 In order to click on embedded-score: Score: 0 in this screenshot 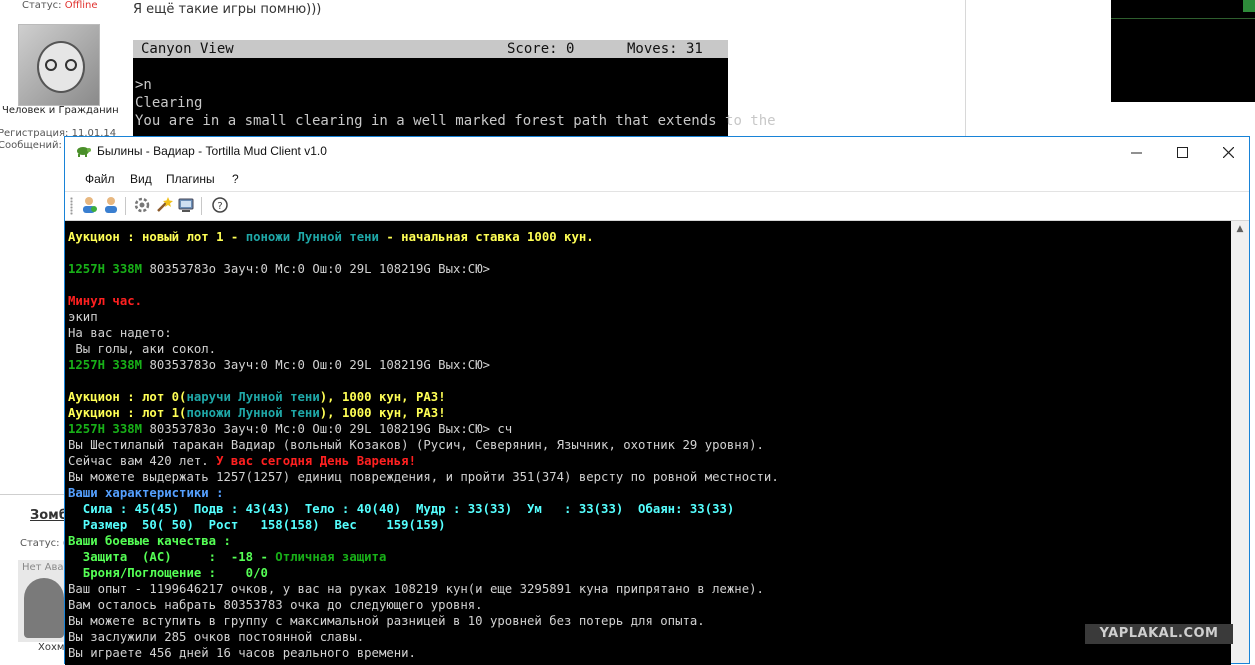, I will do `click(541, 49)`.